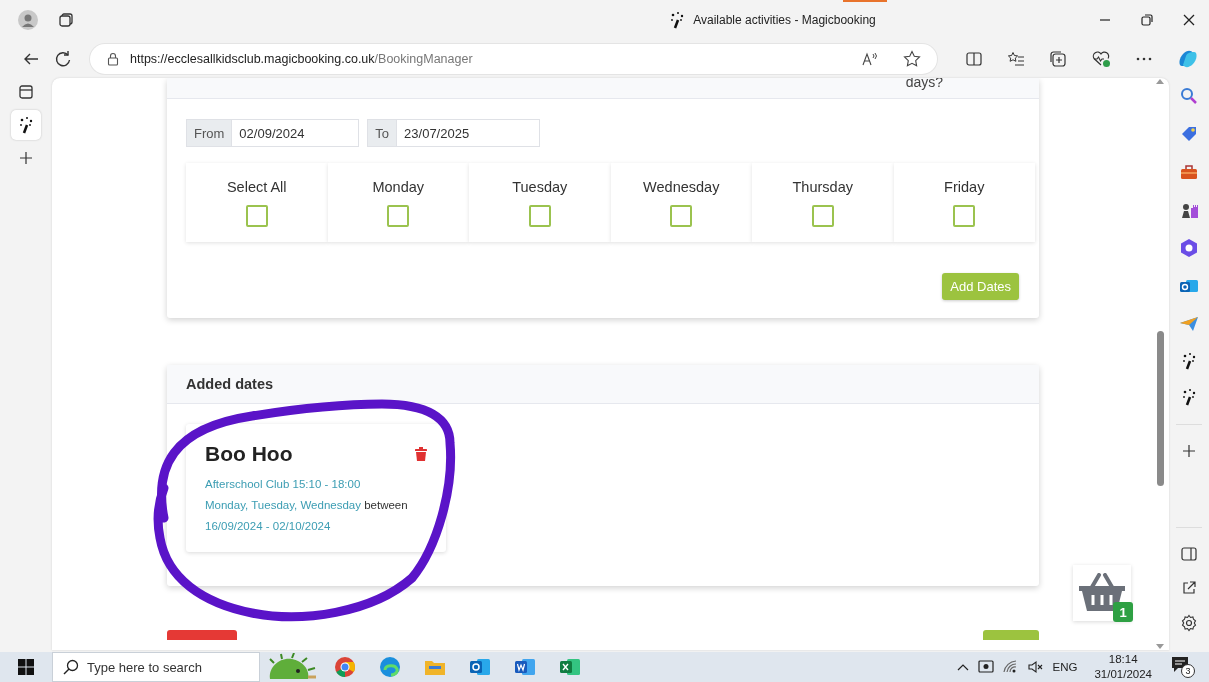  What do you see at coordinates (249, 454) in the screenshot?
I see `booking-name: Boo Hoo` at bounding box center [249, 454].